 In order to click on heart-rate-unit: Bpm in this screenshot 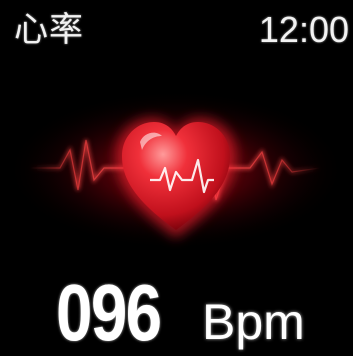, I will do `click(253, 322)`.